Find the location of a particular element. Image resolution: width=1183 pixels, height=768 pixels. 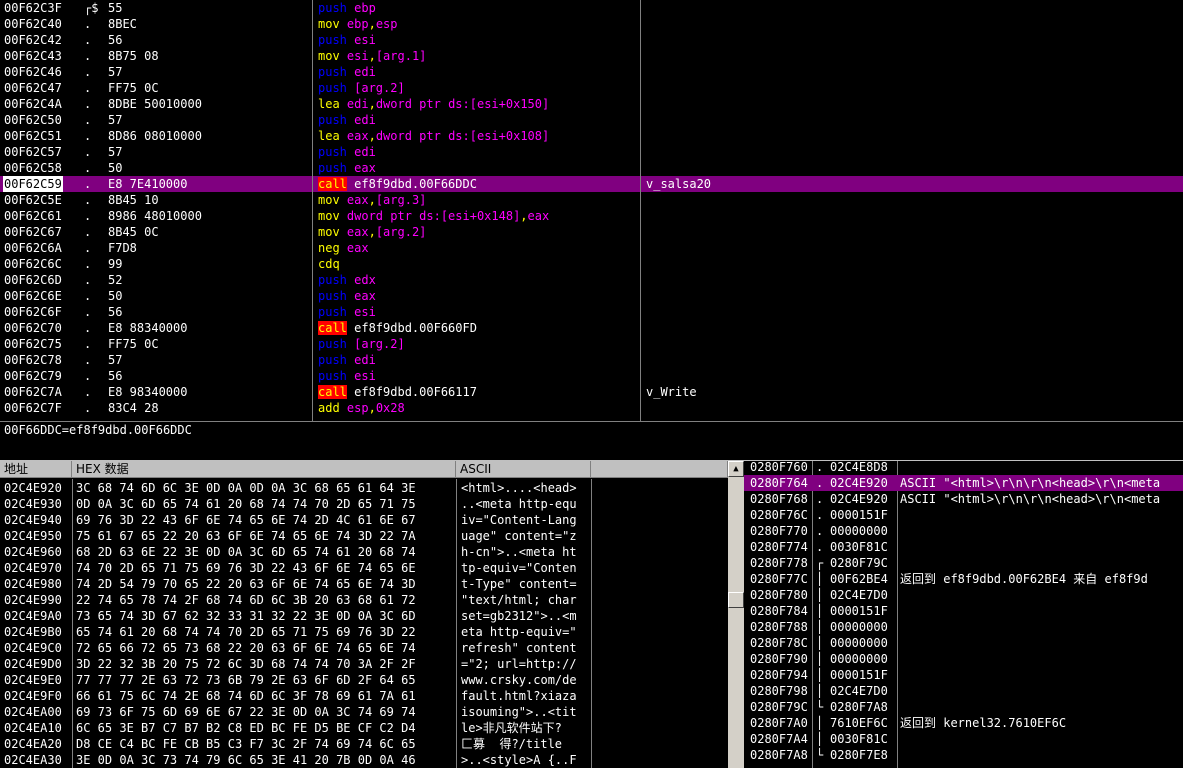

disasm-row: 00F62C7F. 83C4 28 add esp,0x28 is located at coordinates (591, 408).